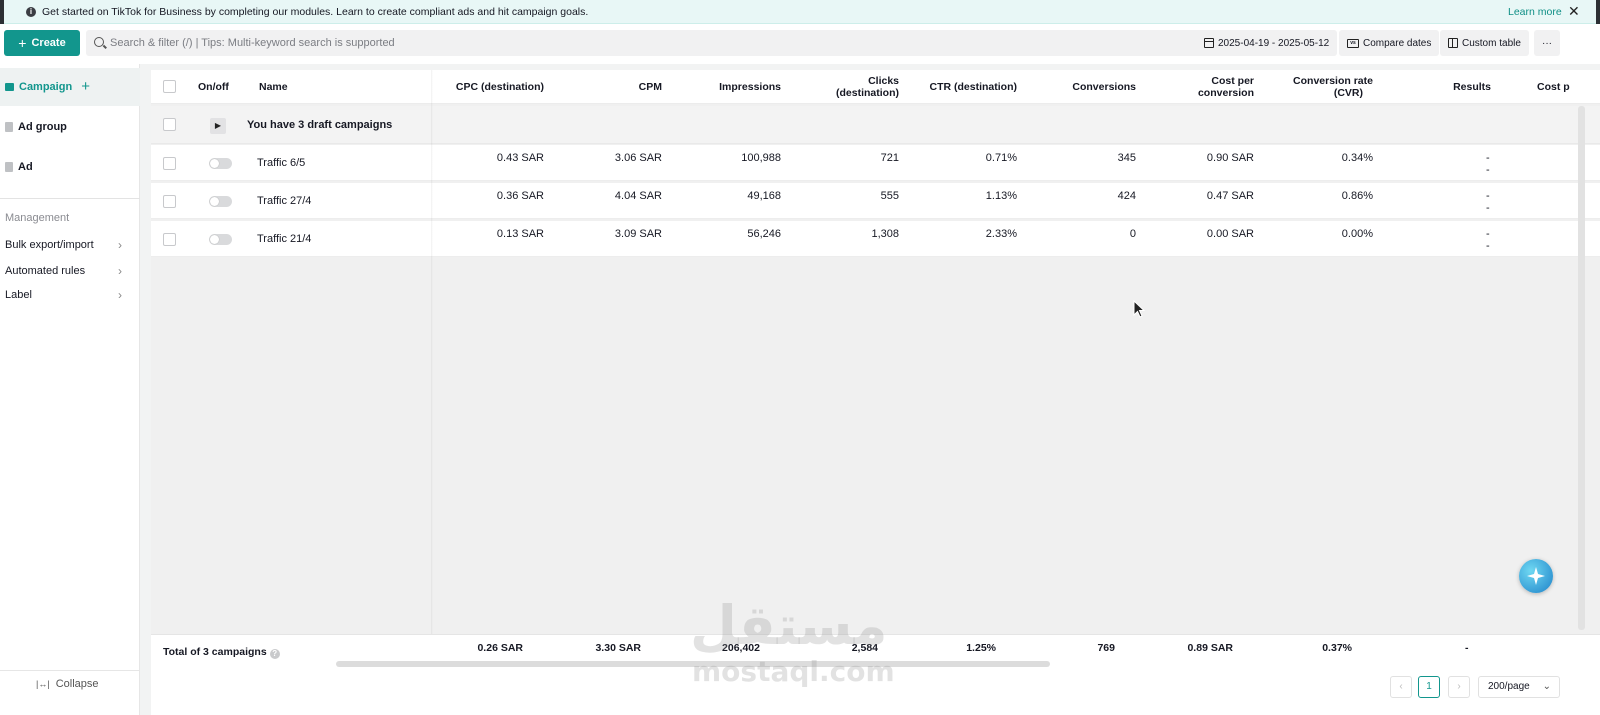  What do you see at coordinates (1126, 196) in the screenshot?
I see `conversions-value: 424` at bounding box center [1126, 196].